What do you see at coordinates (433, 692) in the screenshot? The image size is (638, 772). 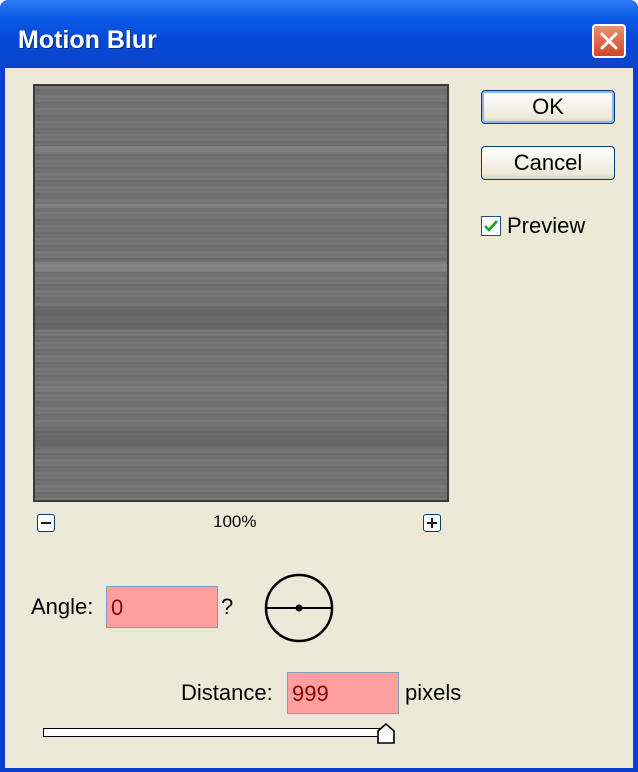 I see `distance-unit: pixels` at bounding box center [433, 692].